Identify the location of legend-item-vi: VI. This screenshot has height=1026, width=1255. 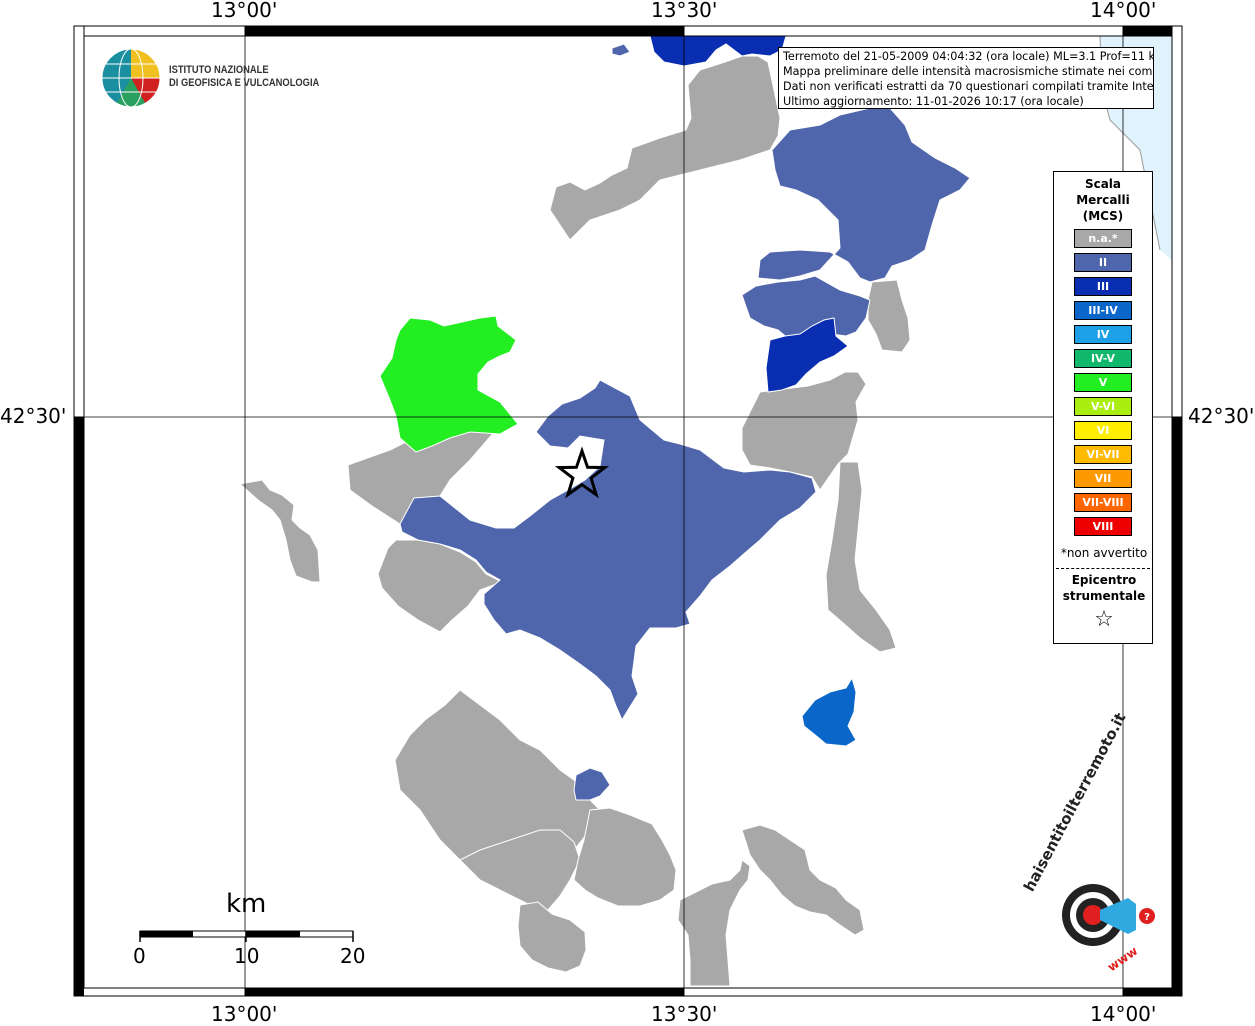
(1103, 430).